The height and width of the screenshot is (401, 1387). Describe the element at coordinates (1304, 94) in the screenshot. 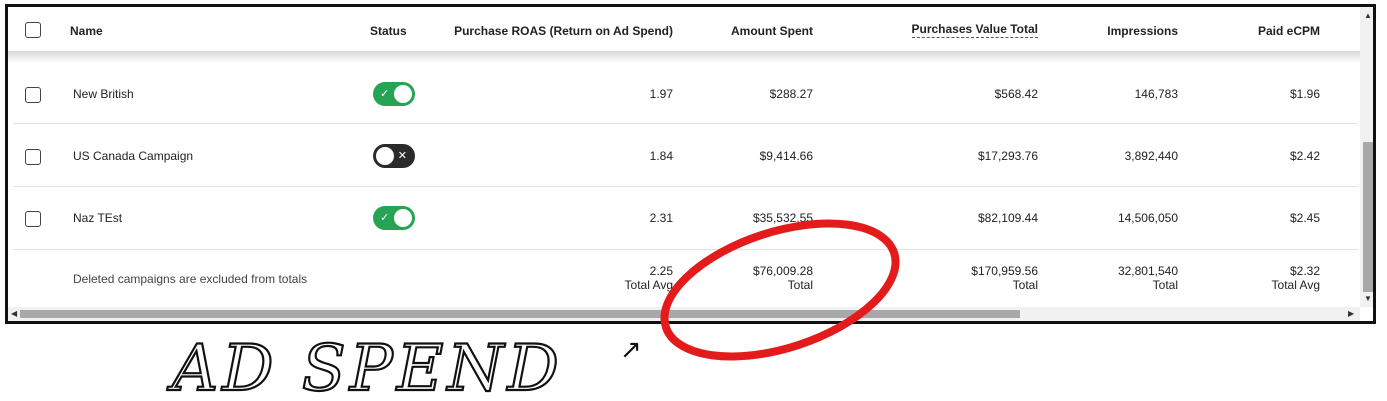

I see `paid-ecpm-value: $1.96` at that location.